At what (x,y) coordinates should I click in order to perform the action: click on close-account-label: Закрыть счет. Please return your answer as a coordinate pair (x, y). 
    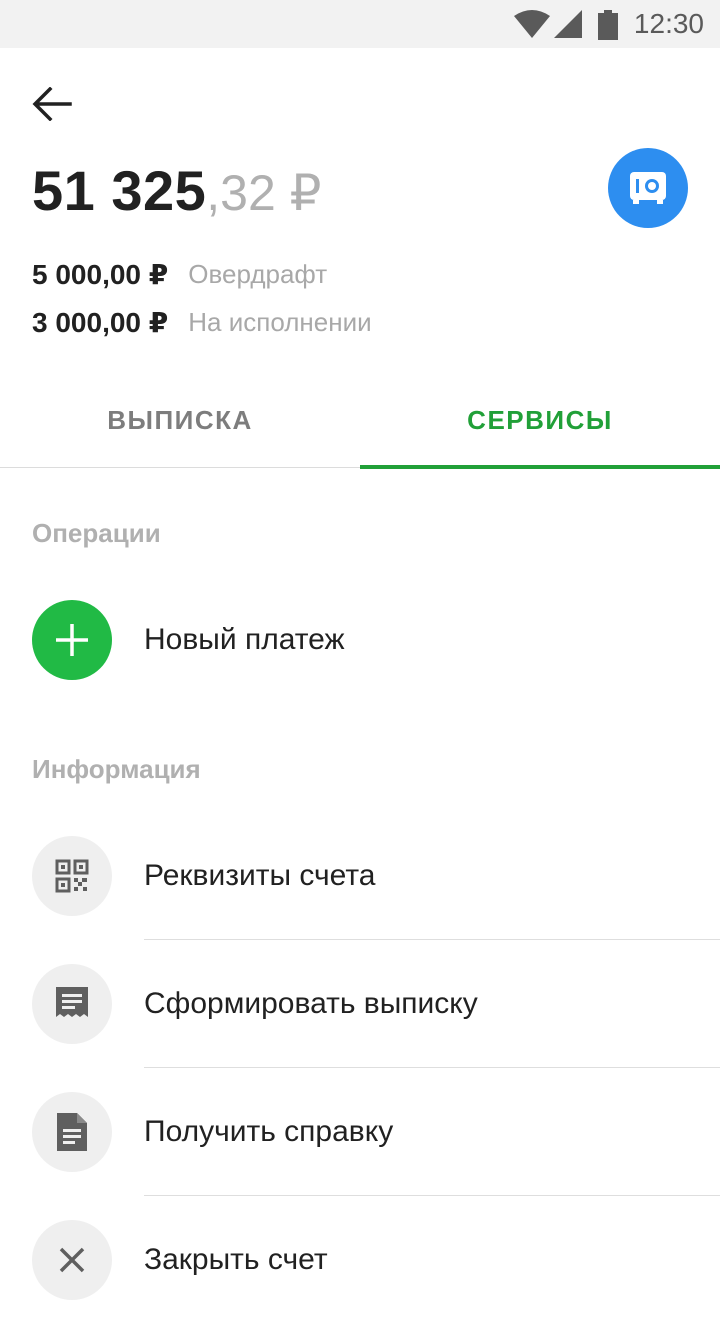
    Looking at the image, I should click on (236, 1259).